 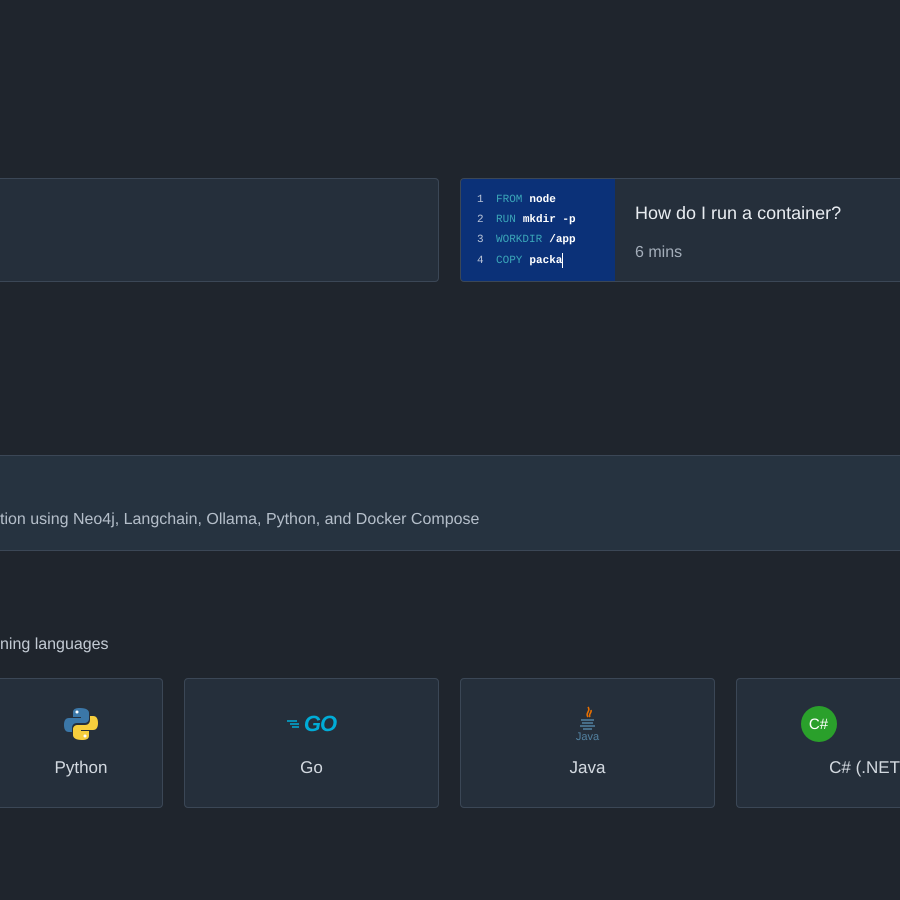 What do you see at coordinates (311, 724) in the screenshot?
I see `go-logo: GO` at bounding box center [311, 724].